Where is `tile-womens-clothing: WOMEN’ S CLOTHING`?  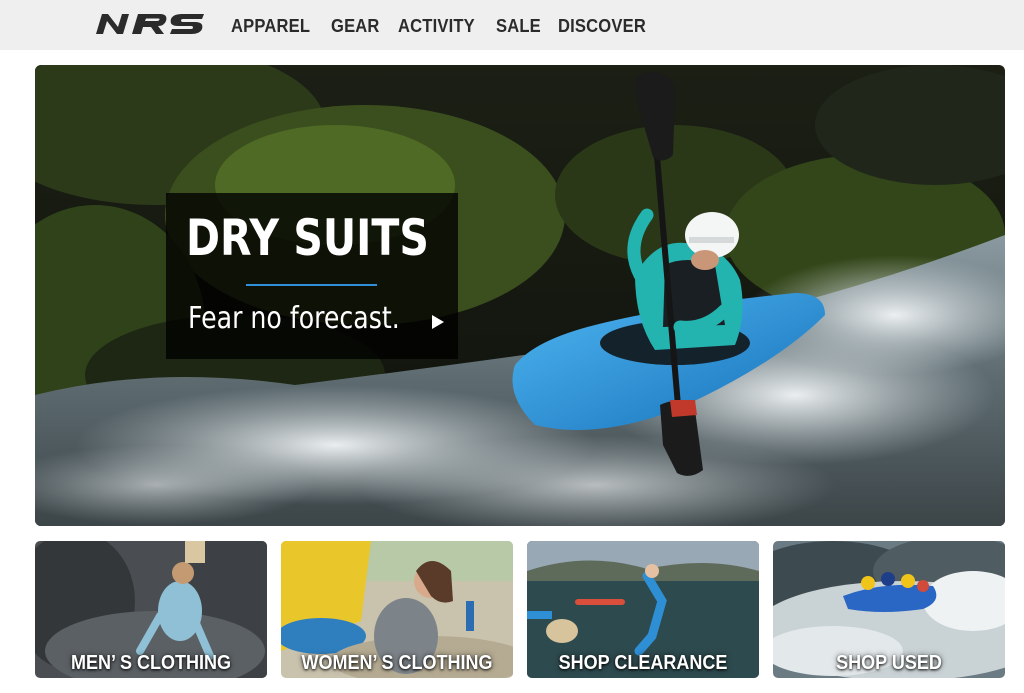
tile-womens-clothing: WOMEN’ S CLOTHING is located at coordinates (397, 609).